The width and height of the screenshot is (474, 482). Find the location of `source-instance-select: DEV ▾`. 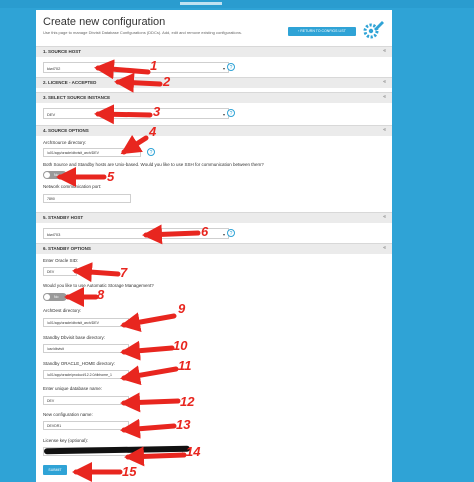

source-instance-select: DEV ▾ is located at coordinates (136, 113).